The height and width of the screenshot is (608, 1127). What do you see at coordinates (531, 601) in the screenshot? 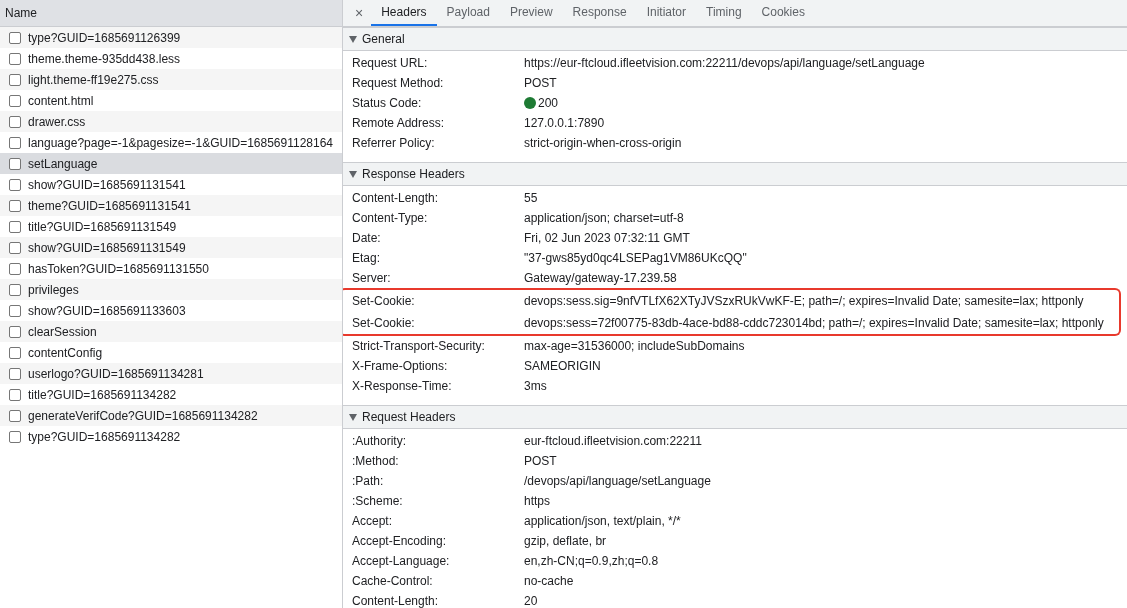
I see `header-value: 20` at bounding box center [531, 601].